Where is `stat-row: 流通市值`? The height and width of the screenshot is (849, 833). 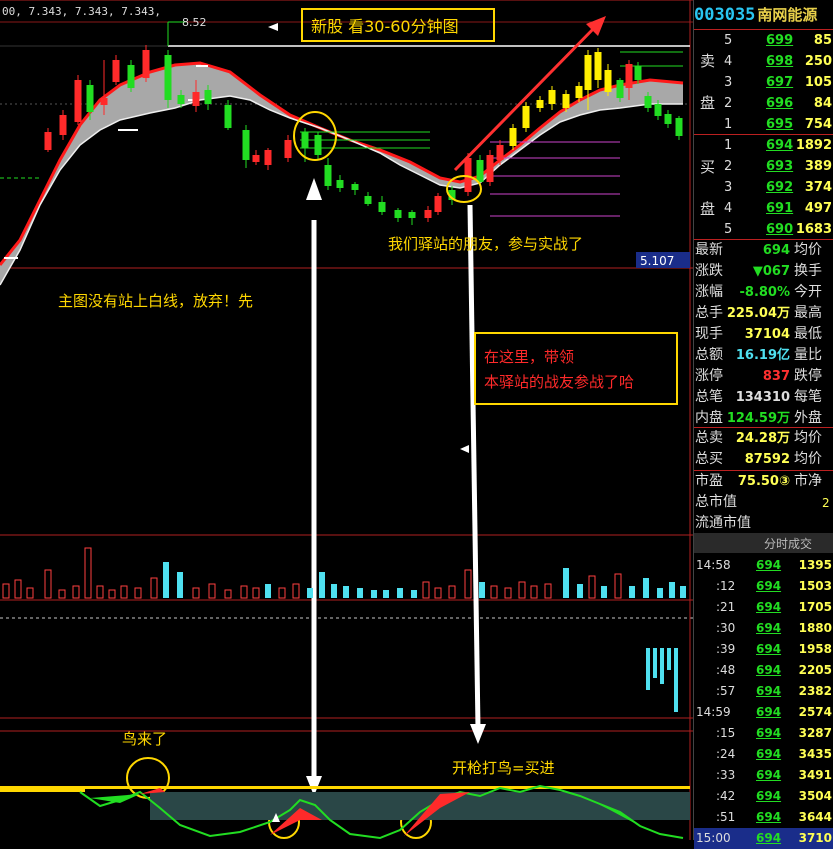 stat-row: 流通市值 is located at coordinates (763, 523).